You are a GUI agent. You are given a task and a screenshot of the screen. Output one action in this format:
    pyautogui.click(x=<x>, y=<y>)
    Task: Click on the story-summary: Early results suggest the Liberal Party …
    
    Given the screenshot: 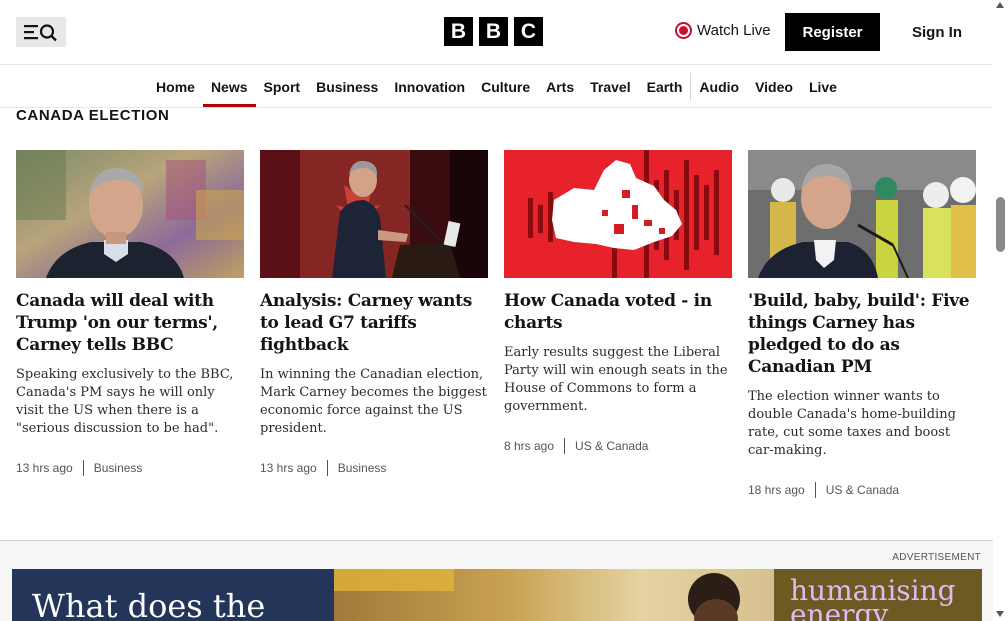 What is the action you would take?
    pyautogui.click(x=616, y=379)
    